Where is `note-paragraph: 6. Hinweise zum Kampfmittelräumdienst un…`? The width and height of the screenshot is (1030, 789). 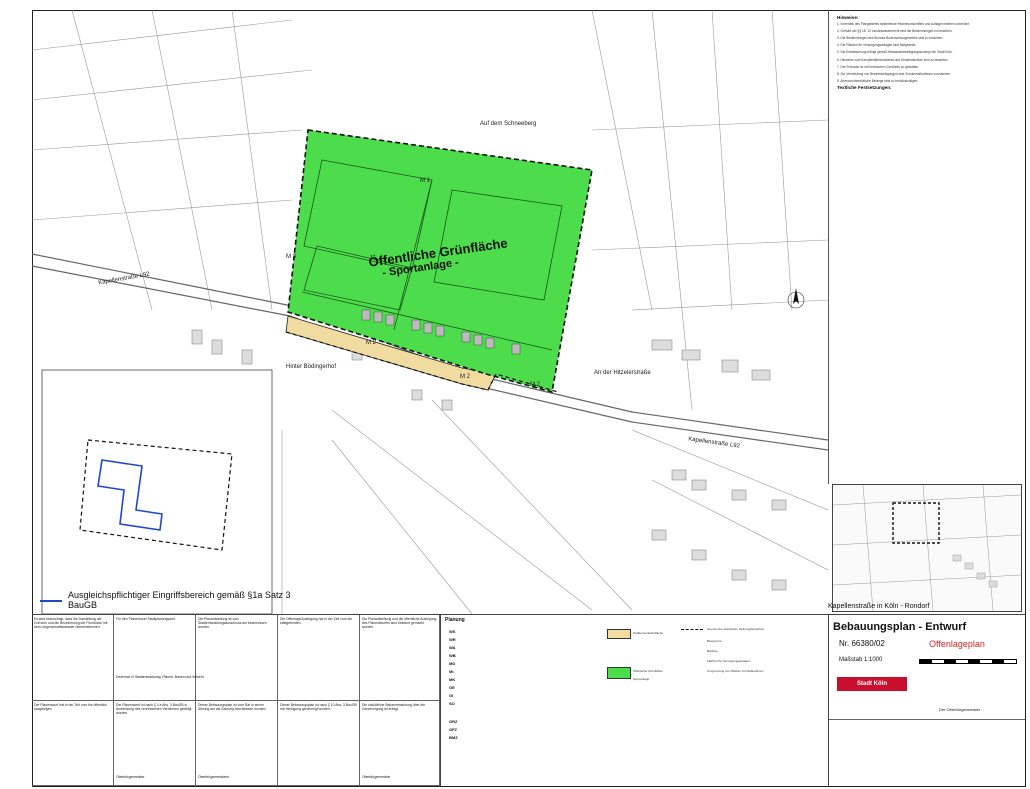 note-paragraph: 6. Hinweise zum Kampfmittelräumdienst un… is located at coordinates (893, 59).